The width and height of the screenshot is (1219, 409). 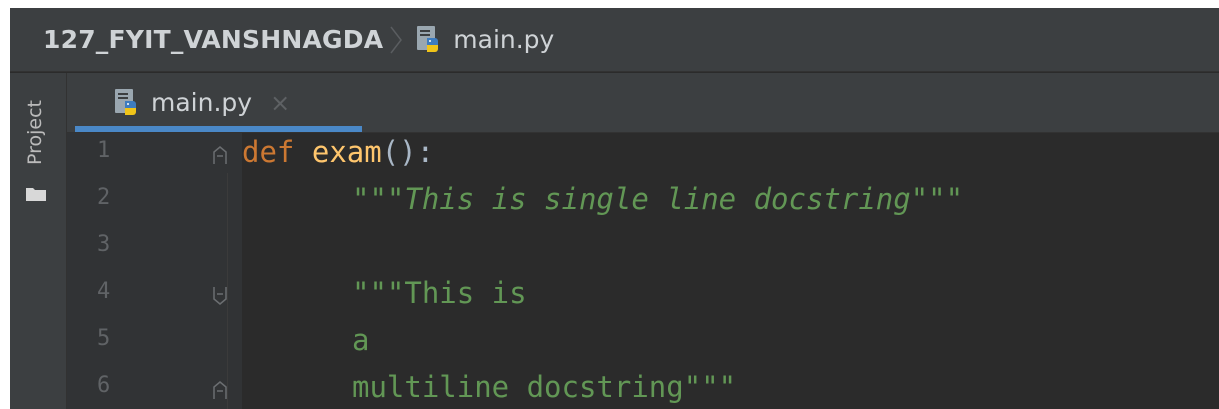 I want to click on code-line: 5 a, so click(x=643, y=344).